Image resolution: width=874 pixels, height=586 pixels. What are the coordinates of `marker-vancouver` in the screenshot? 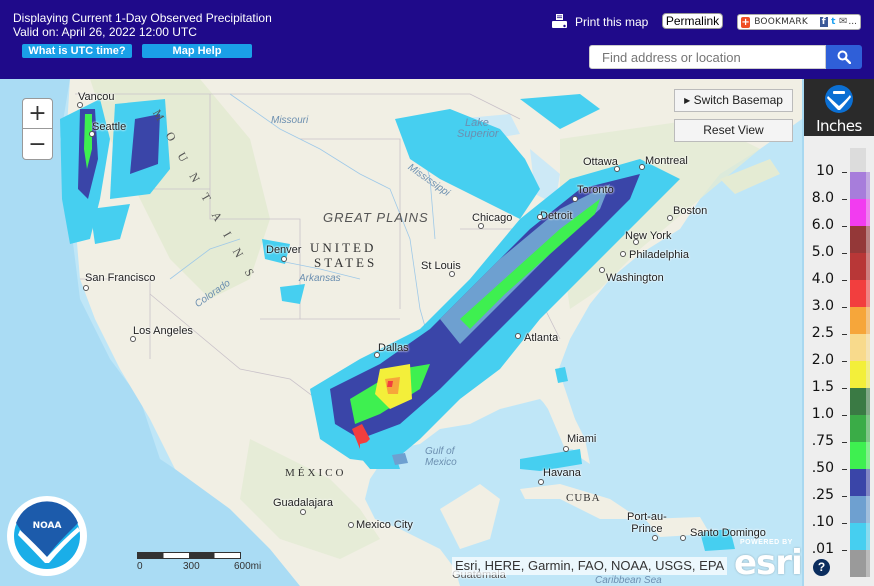 It's located at (80, 105).